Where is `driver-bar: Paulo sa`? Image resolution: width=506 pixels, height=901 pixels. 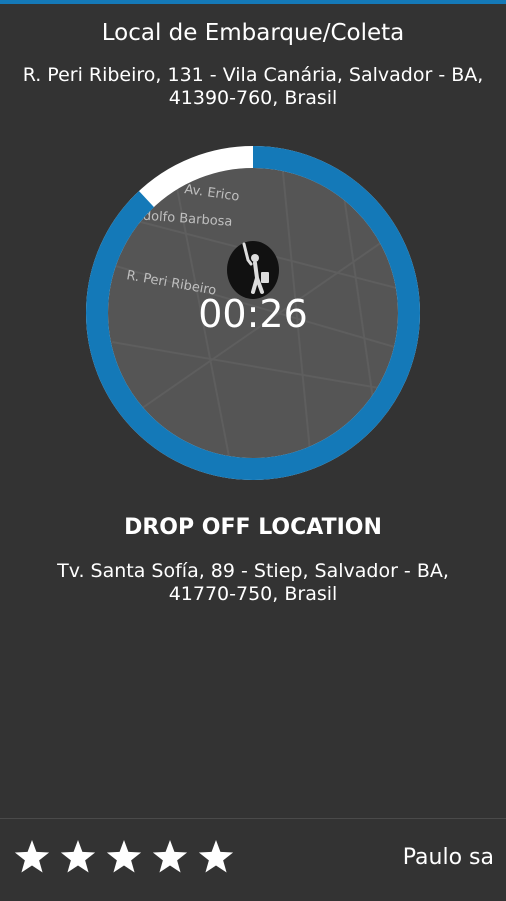 driver-bar: Paulo sa is located at coordinates (253, 859).